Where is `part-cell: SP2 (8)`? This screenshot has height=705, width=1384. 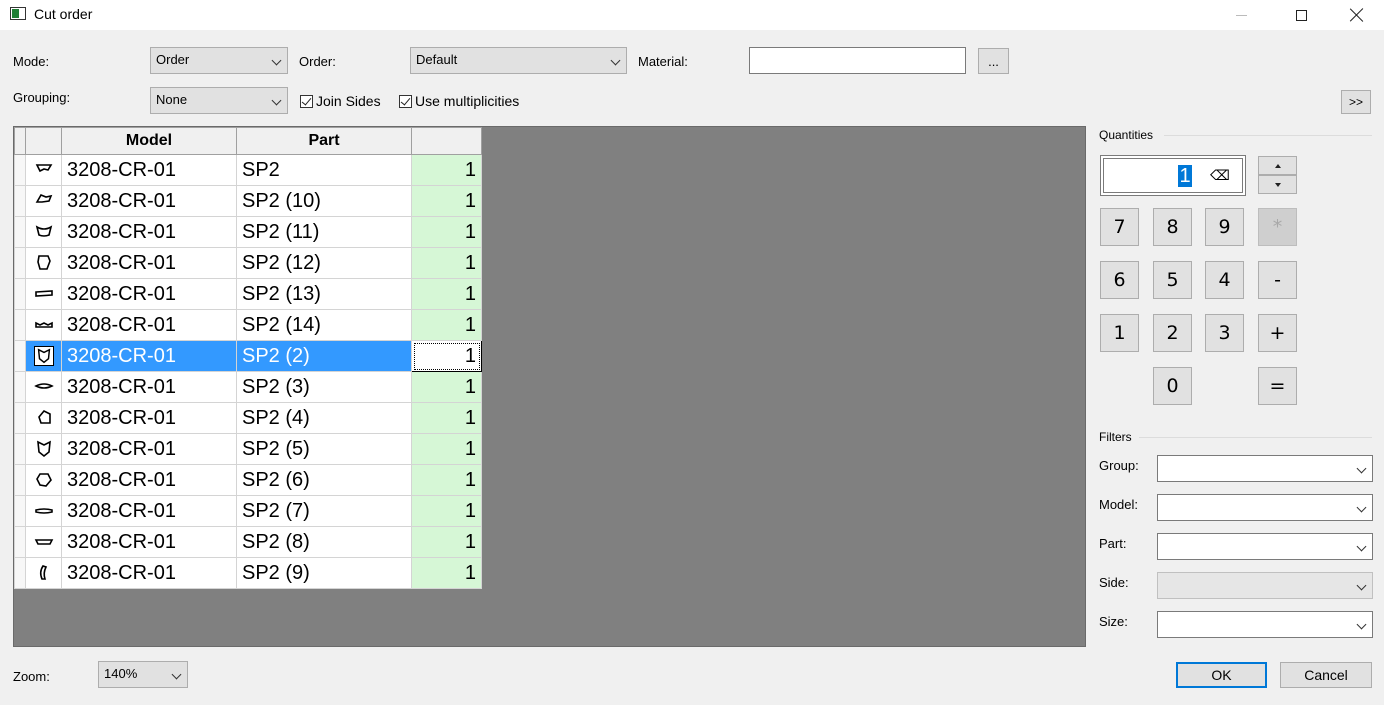 part-cell: SP2 (8) is located at coordinates (324, 542).